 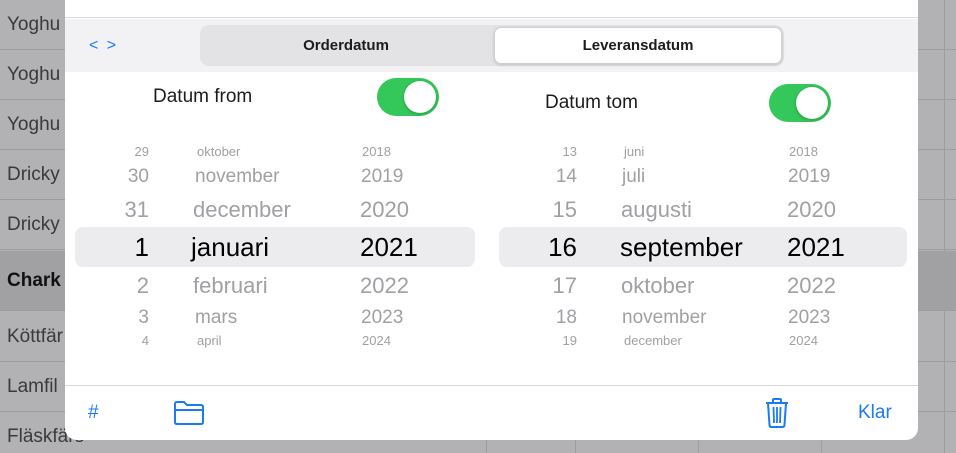 I want to click on date-type-segmented-control: Orderdatum Leveransdatum, so click(x=492, y=45).